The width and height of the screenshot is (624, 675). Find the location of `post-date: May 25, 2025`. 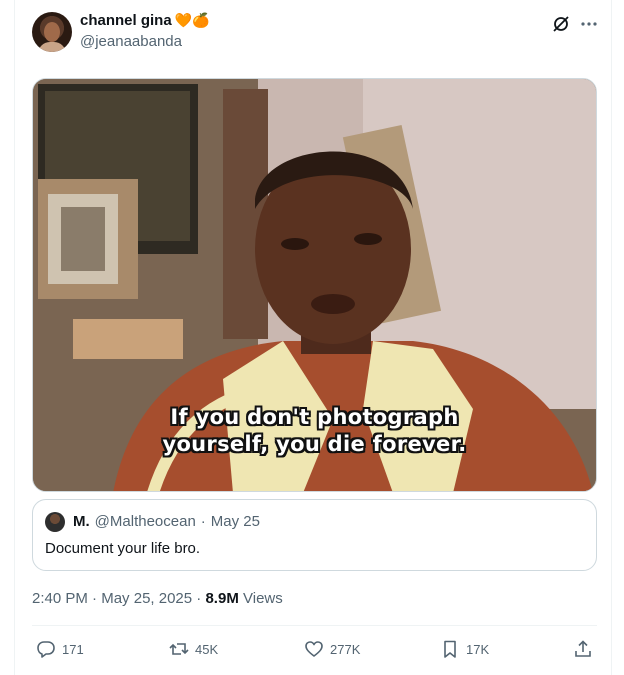

post-date: May 25, 2025 is located at coordinates (146, 598).